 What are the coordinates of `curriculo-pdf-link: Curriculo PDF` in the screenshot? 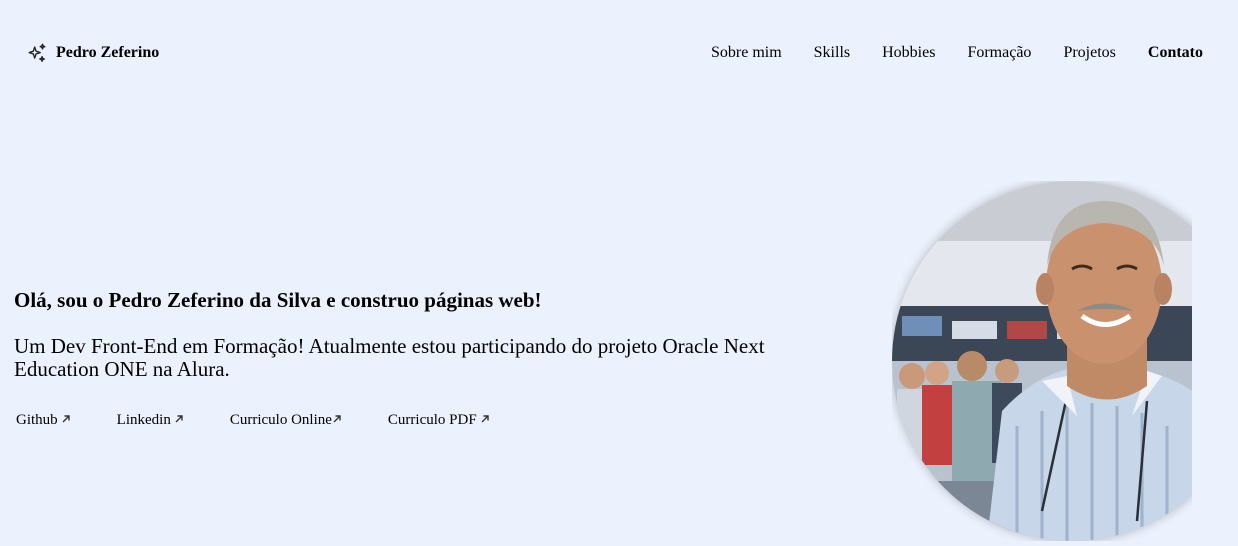 It's located at (439, 420).